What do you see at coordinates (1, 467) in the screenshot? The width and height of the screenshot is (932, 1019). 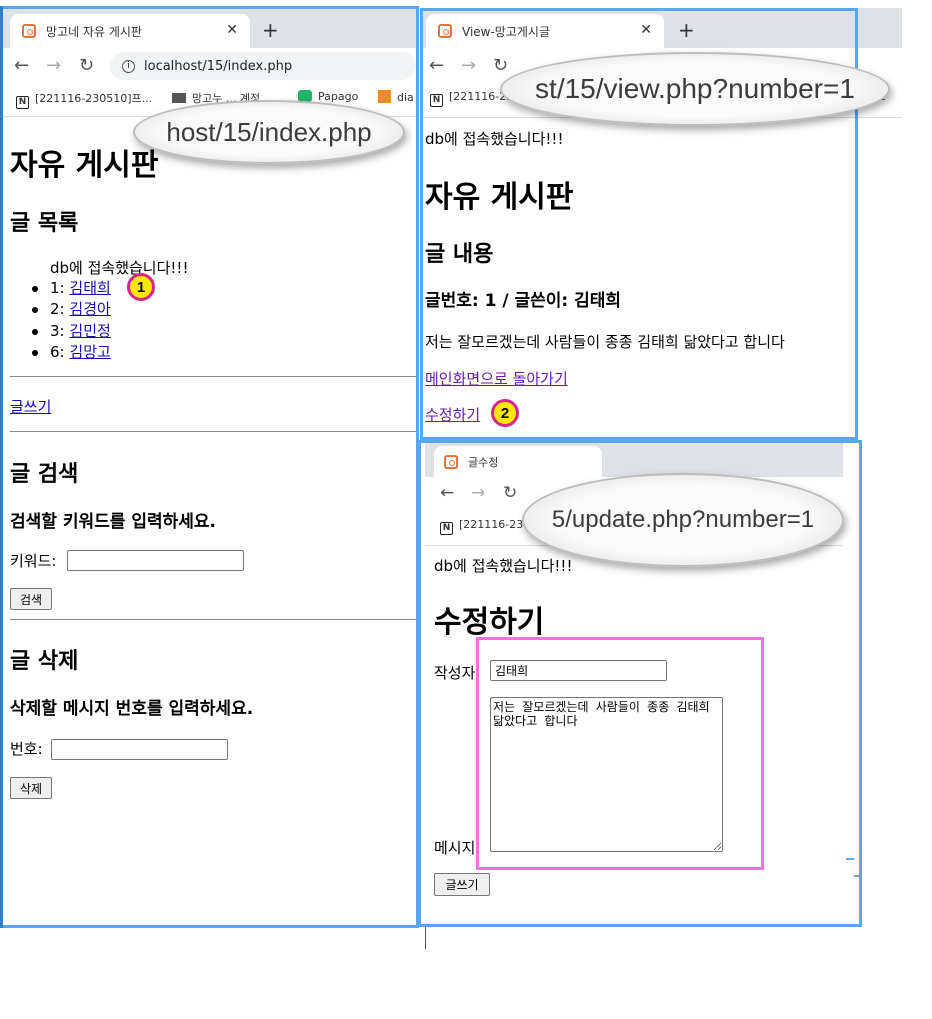 I see `left-frame-edge` at bounding box center [1, 467].